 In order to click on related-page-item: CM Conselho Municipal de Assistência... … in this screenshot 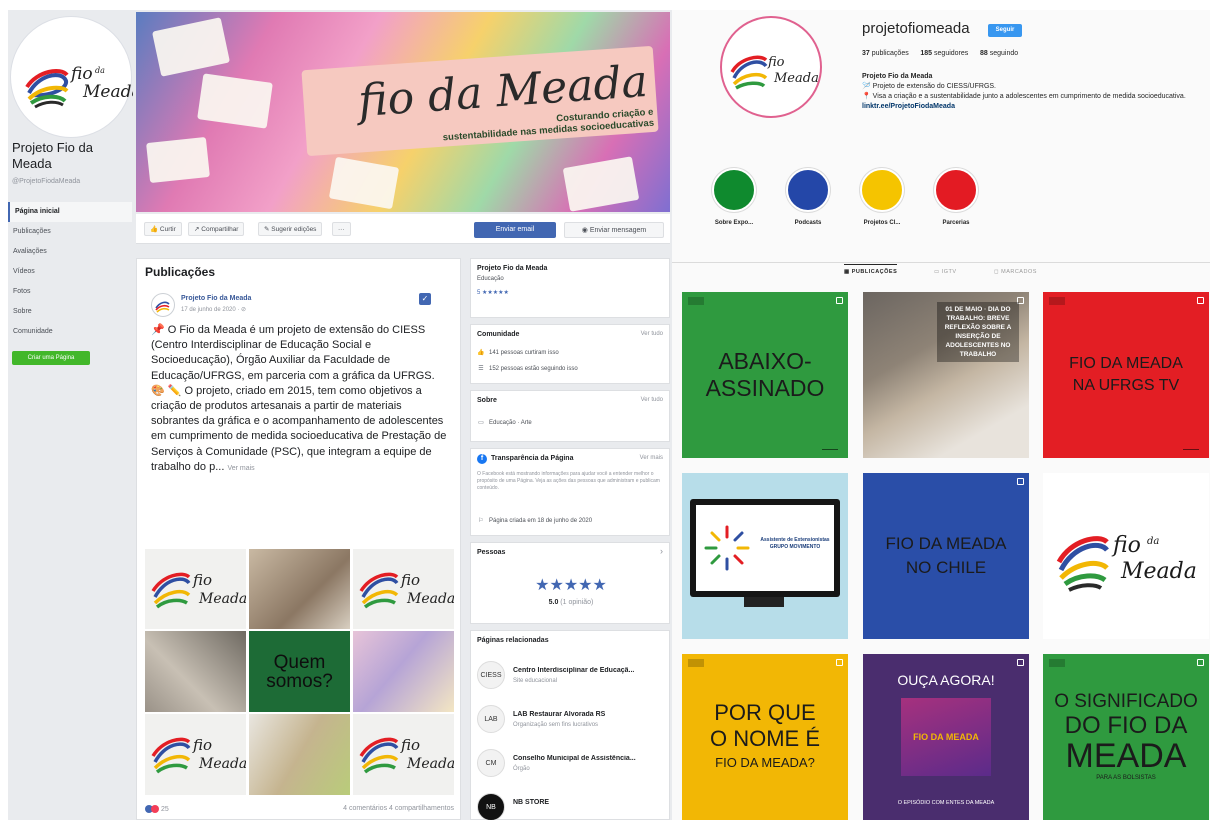, I will do `click(572, 764)`.